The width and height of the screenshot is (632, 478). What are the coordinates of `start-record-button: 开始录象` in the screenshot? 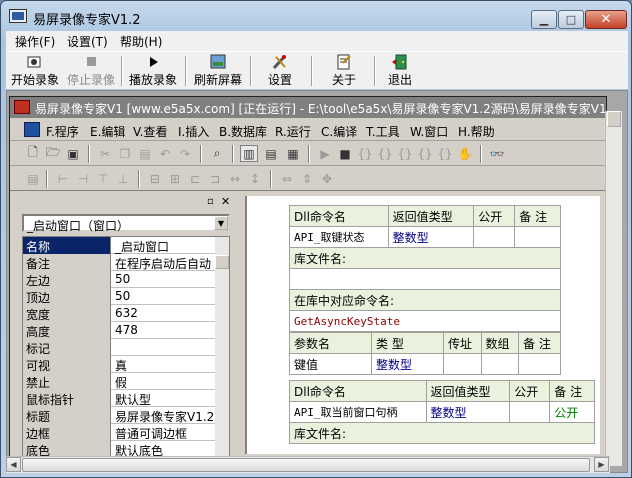 It's located at (35, 71).